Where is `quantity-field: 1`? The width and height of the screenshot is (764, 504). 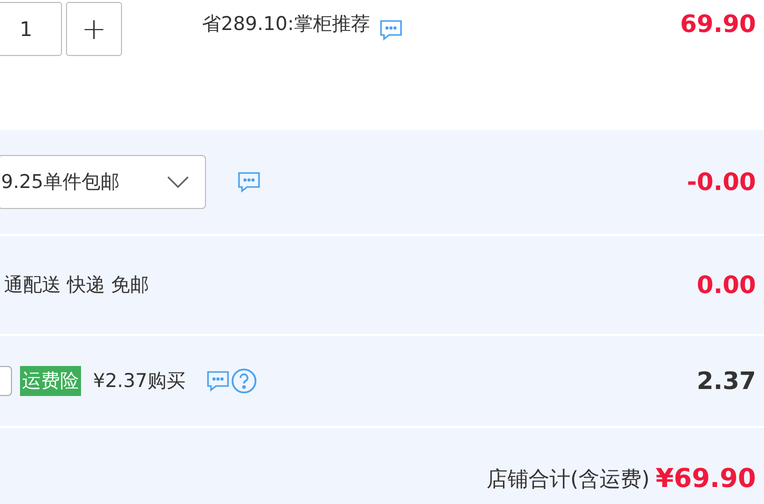 quantity-field: 1 is located at coordinates (31, 29).